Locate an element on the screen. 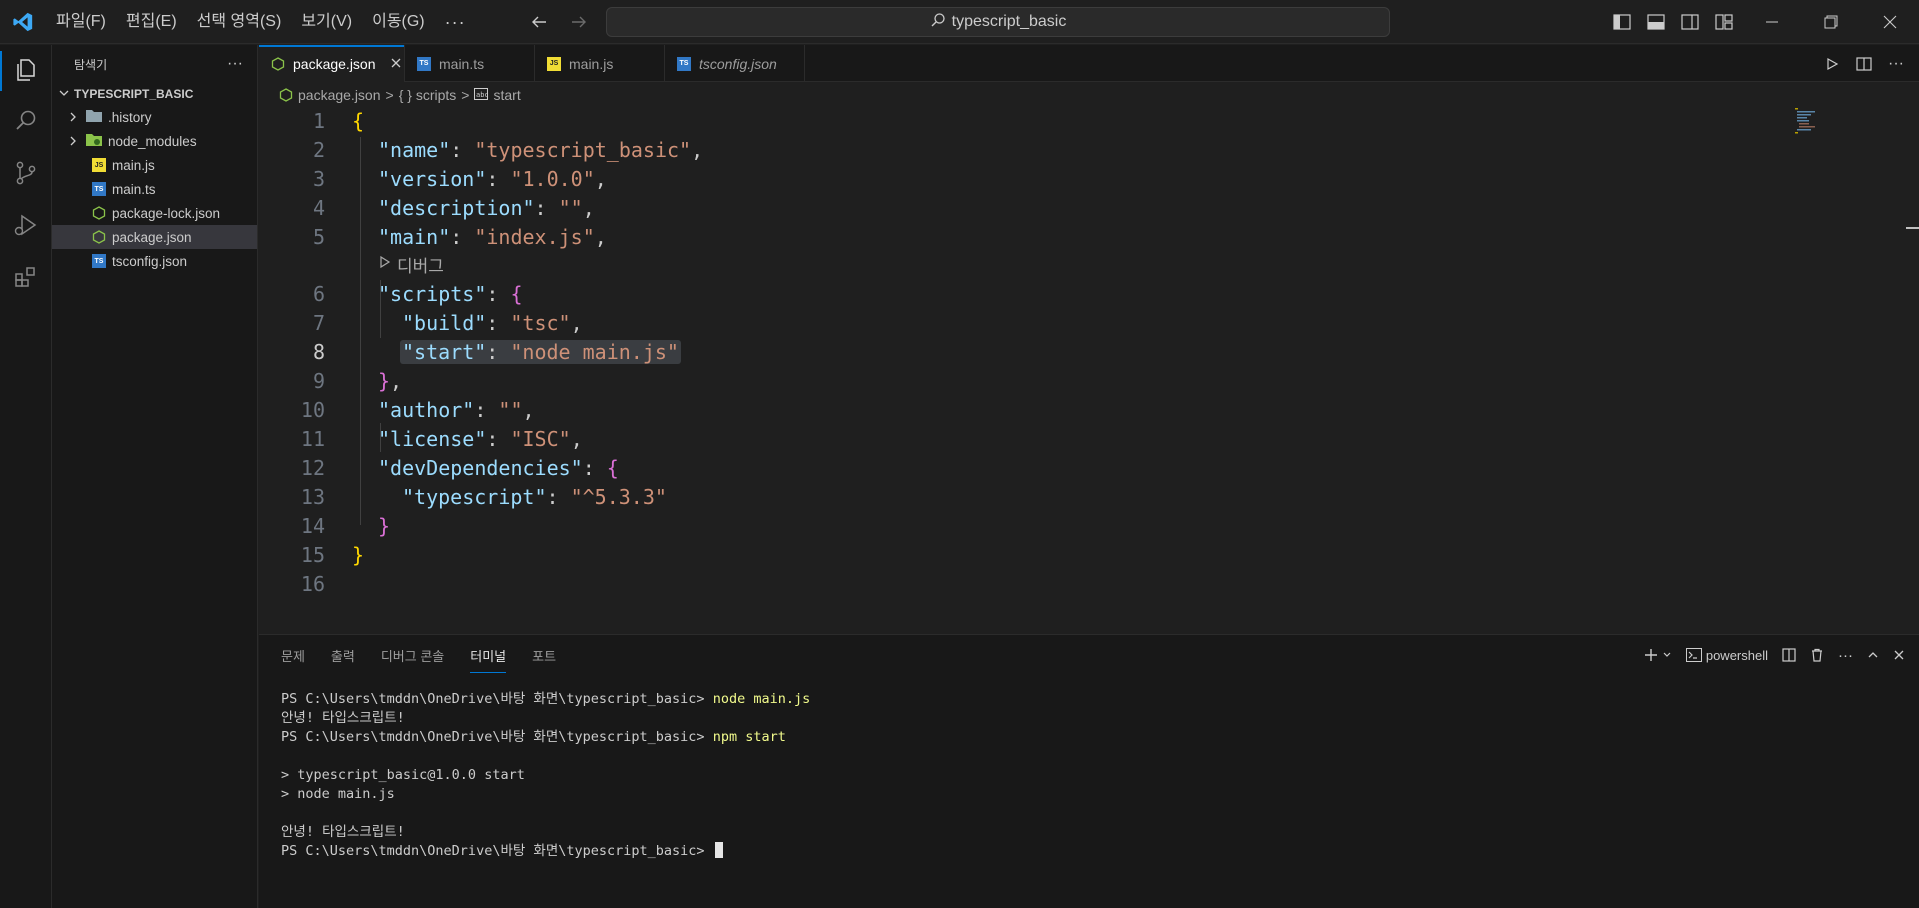 The width and height of the screenshot is (1919, 908). toggle-panel-icon is located at coordinates (1656, 22).